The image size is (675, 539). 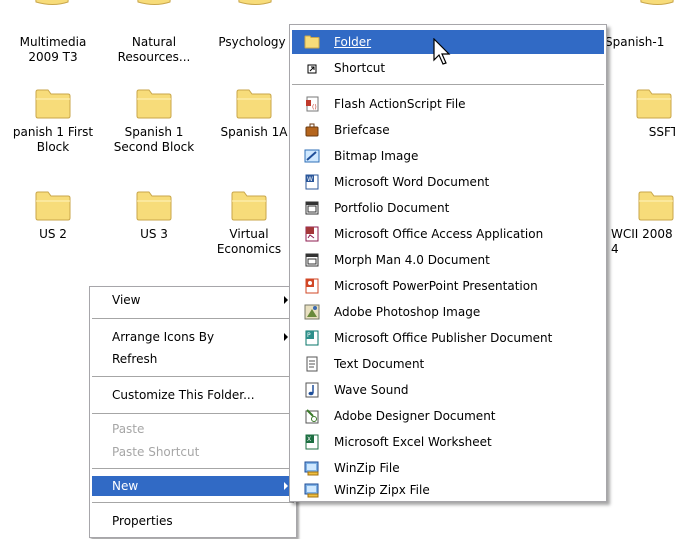 What do you see at coordinates (448, 156) in the screenshot?
I see `new-item-bitmap-image: Bitmap Image` at bounding box center [448, 156].